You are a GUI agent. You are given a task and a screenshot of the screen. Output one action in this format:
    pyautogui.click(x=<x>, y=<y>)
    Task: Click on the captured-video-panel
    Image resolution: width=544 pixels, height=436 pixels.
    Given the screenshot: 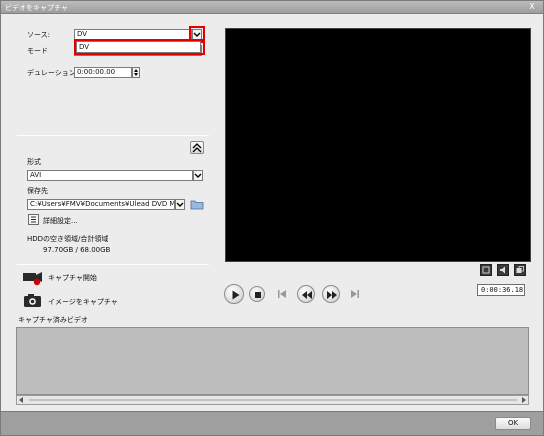 What is the action you would take?
    pyautogui.click(x=272, y=361)
    